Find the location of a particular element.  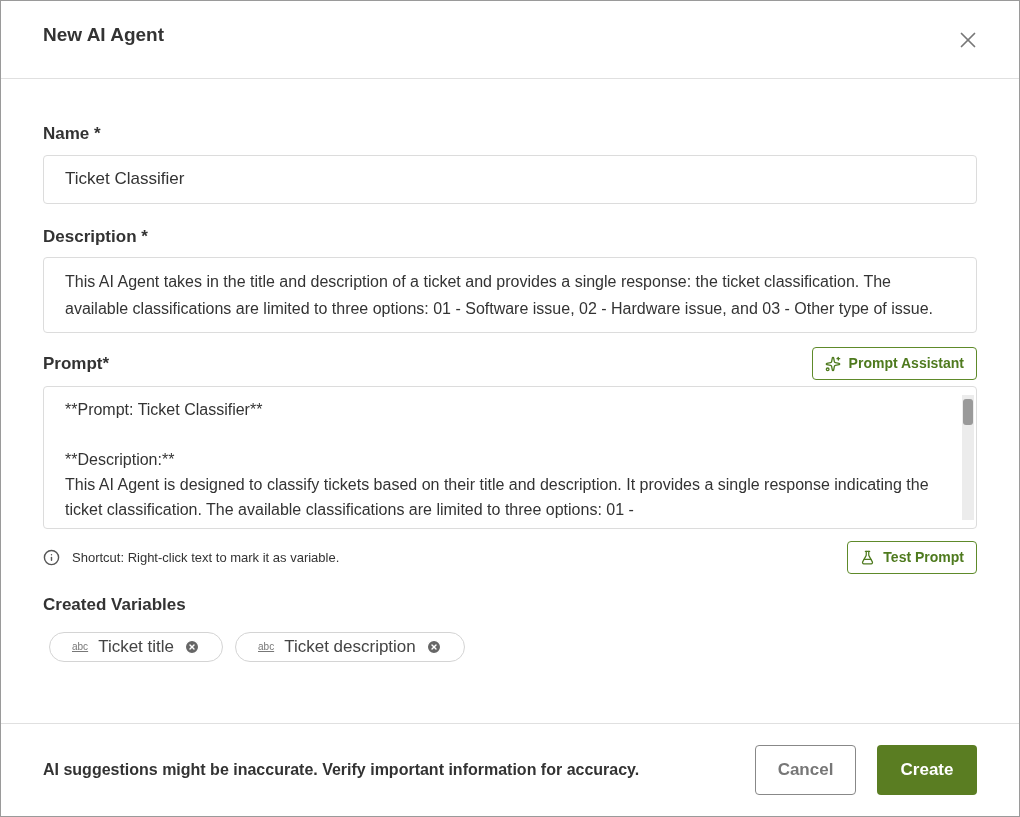

section-label: Created Variables is located at coordinates (114, 605).